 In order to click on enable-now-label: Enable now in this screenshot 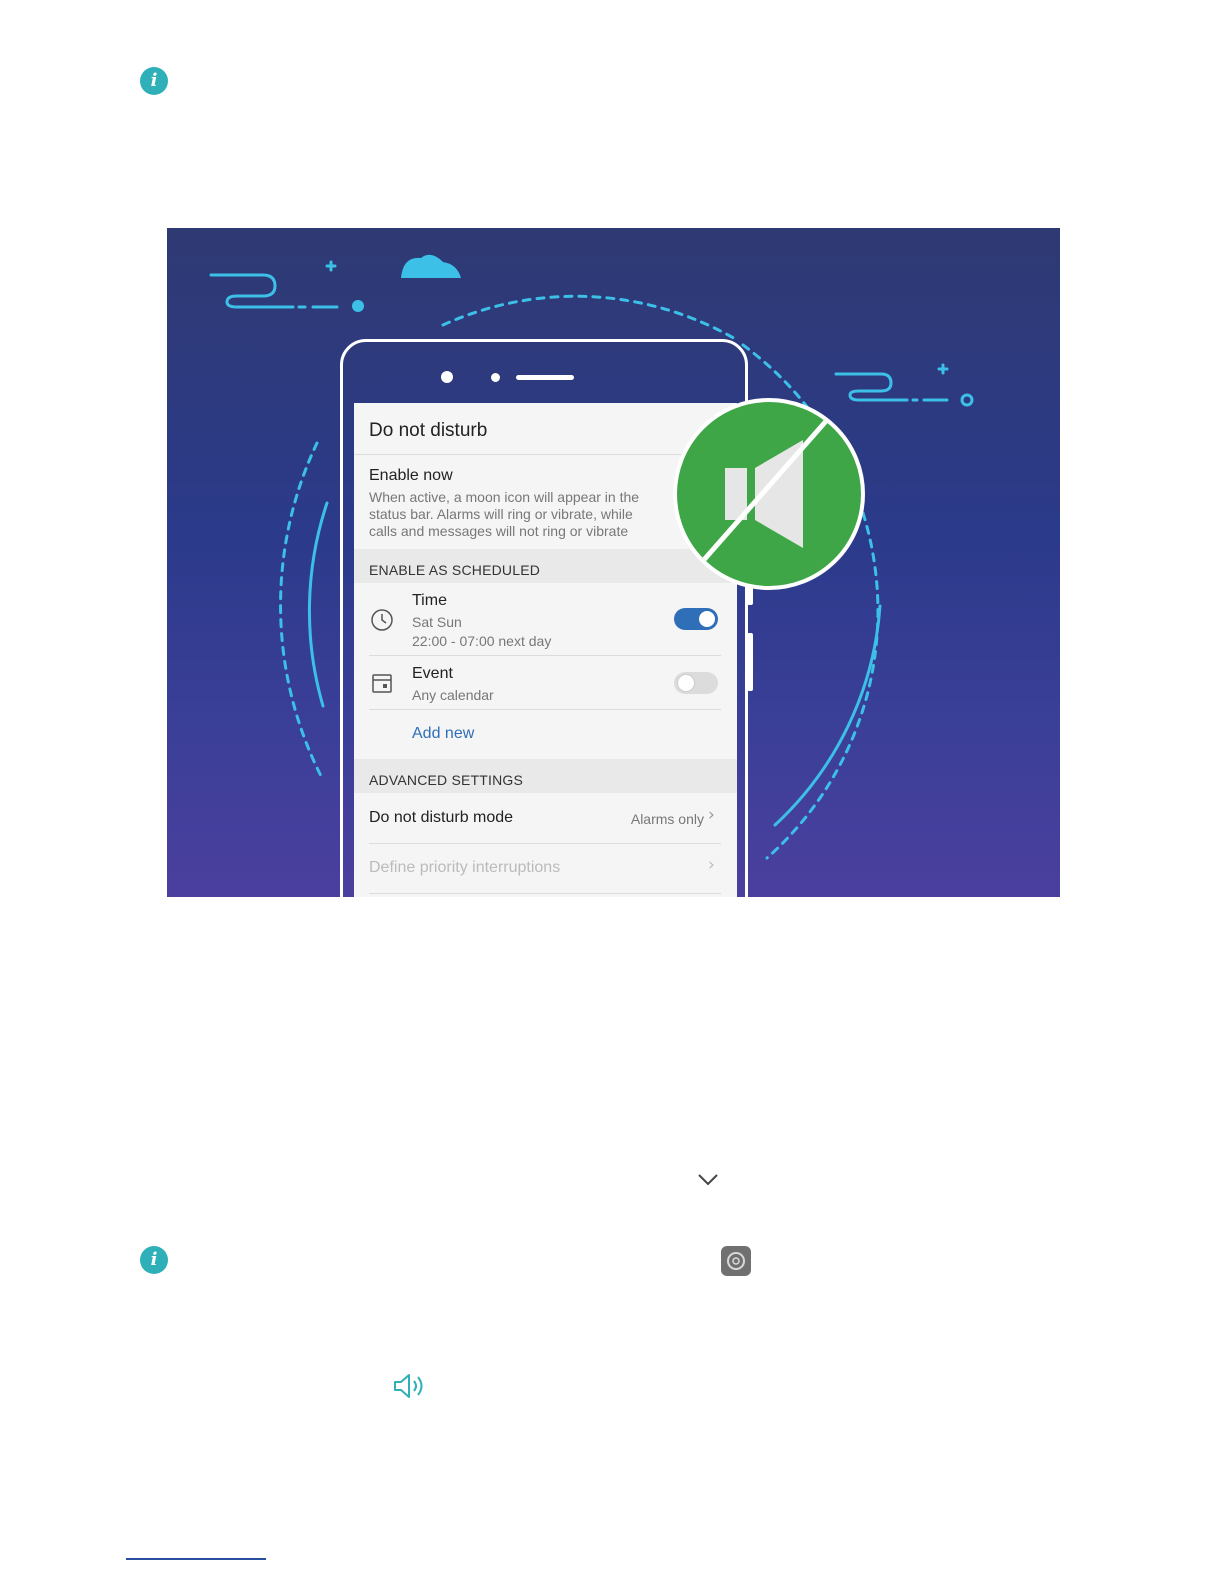, I will do `click(411, 475)`.